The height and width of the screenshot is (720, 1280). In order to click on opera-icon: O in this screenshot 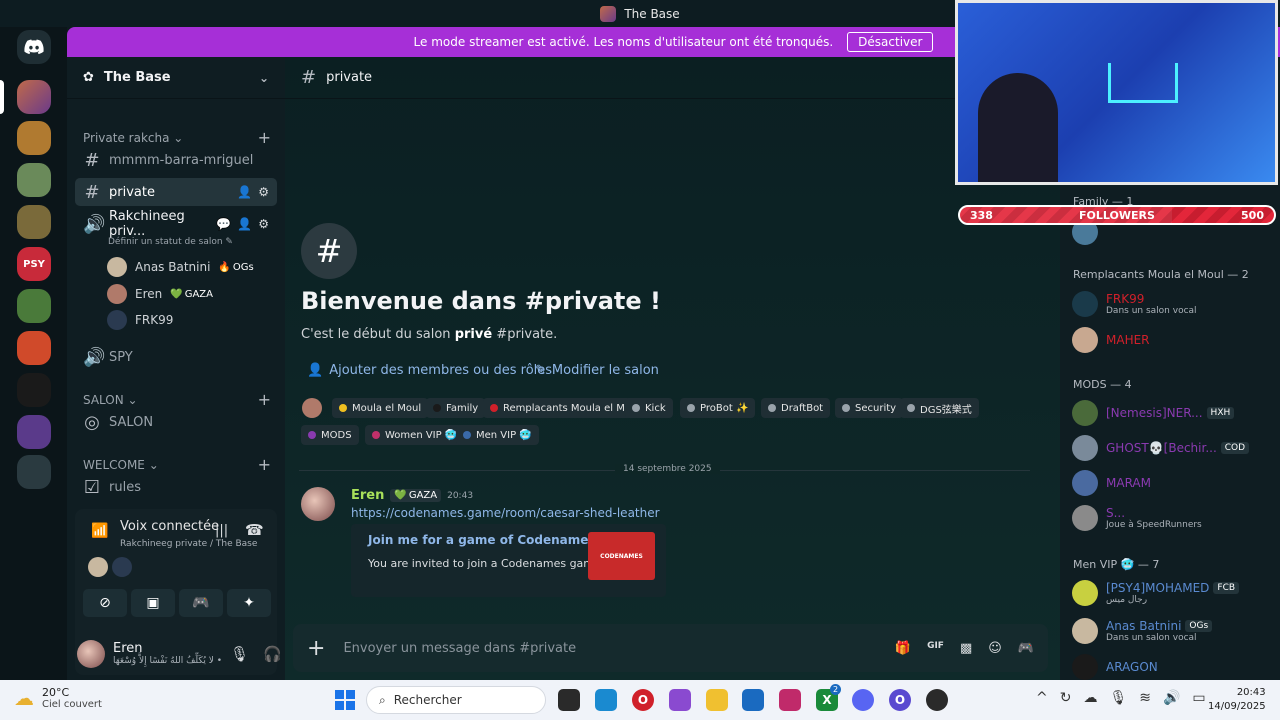, I will do `click(643, 700)`.